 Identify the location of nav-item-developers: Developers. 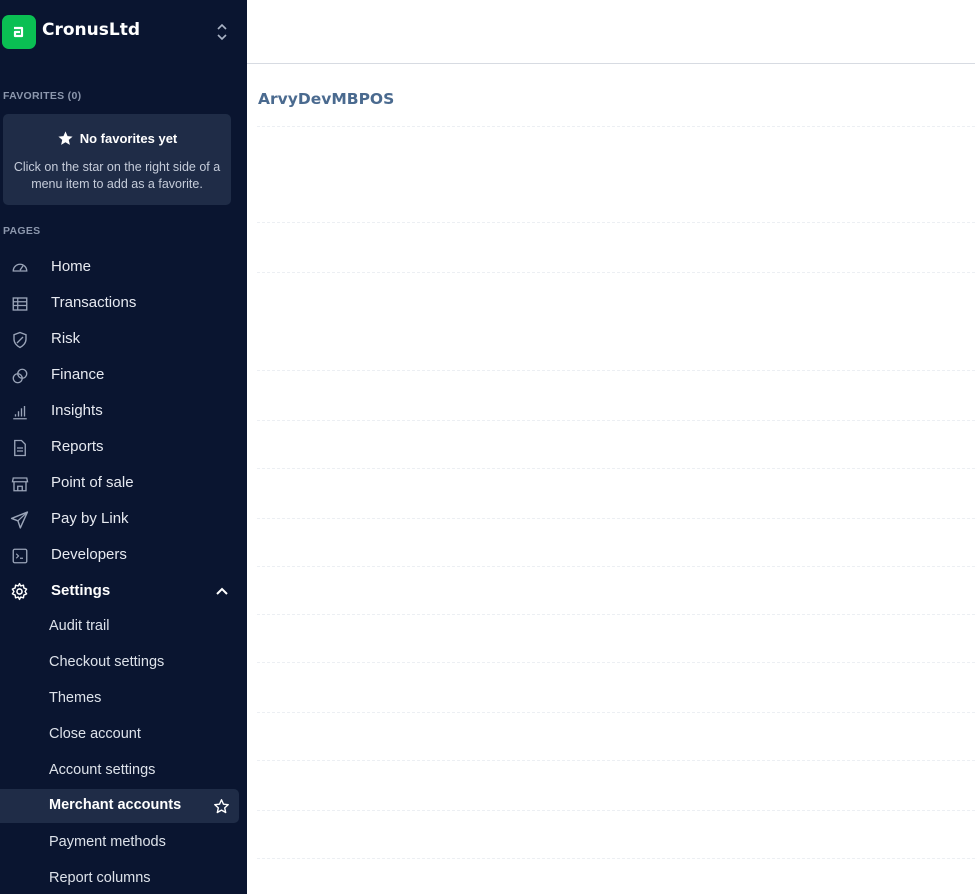
(120, 555).